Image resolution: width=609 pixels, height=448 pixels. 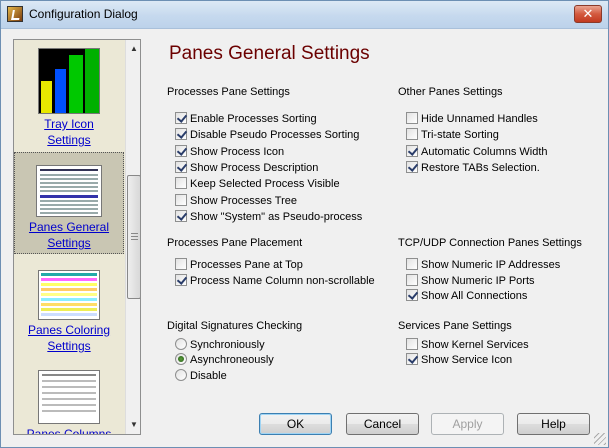 I want to click on services-pane-settings-title: Services Pane Settings, so click(x=455, y=326).